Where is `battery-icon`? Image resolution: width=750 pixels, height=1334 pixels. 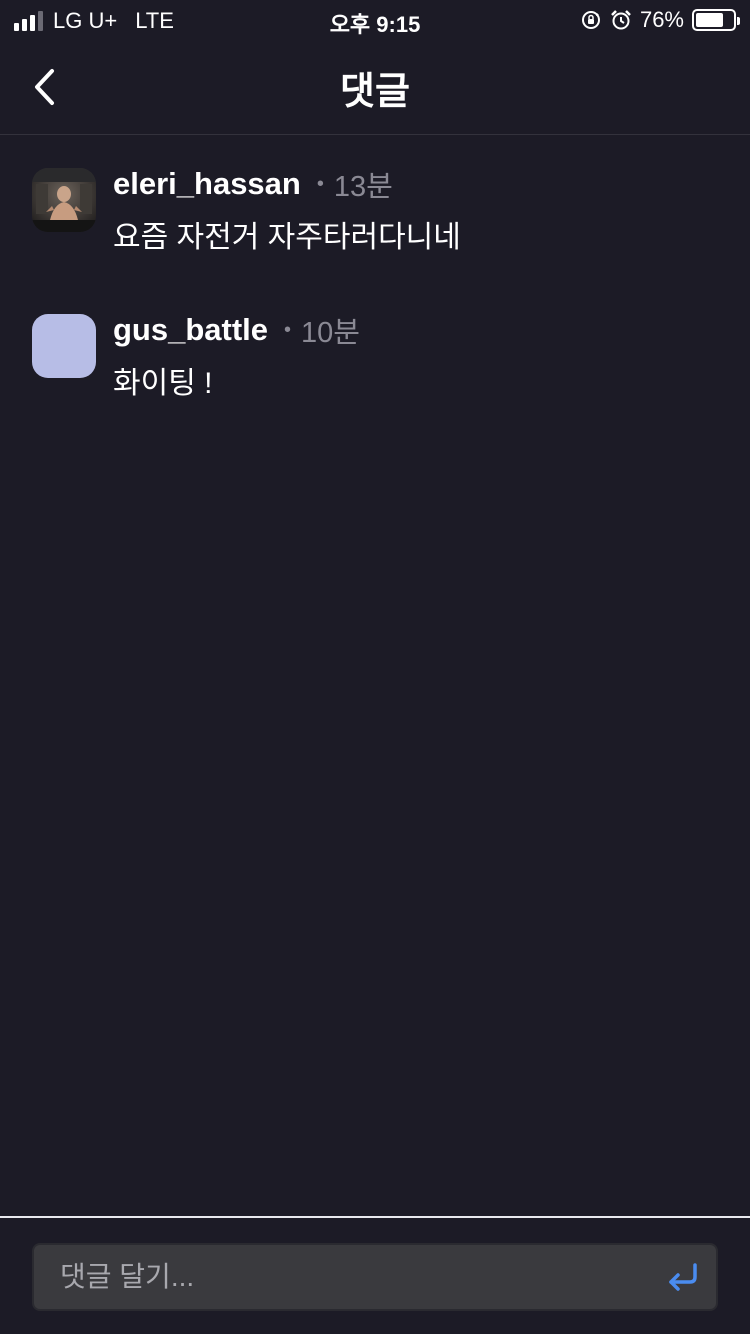
battery-icon is located at coordinates (716, 20).